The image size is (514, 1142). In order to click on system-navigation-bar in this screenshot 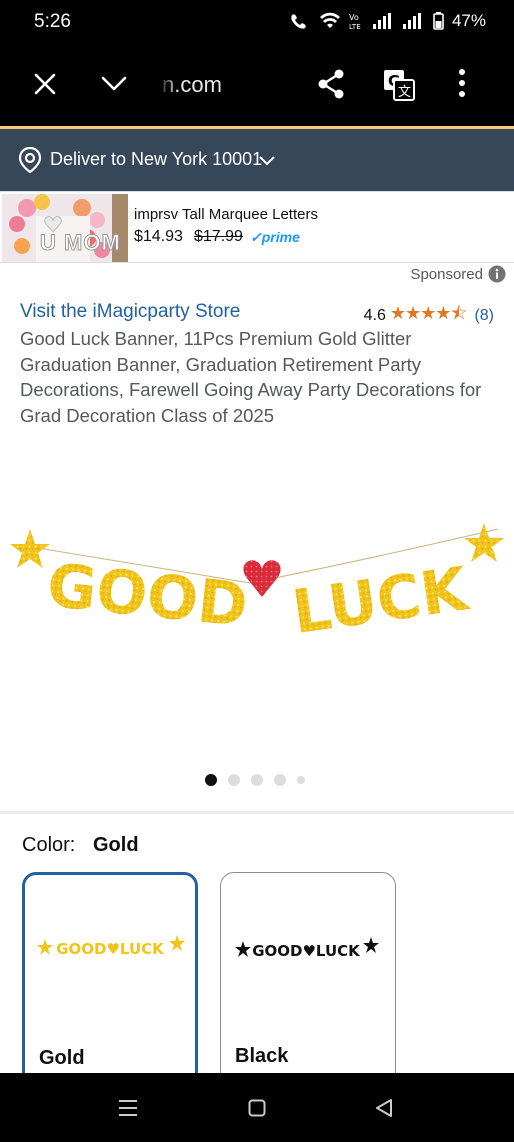, I will do `click(257, 1107)`.